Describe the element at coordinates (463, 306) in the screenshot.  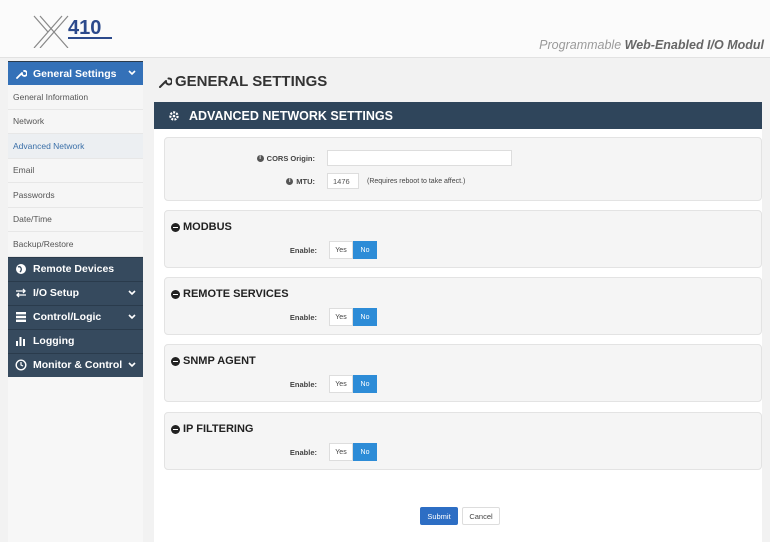
I see `remote-services-panel: REMOTE SERVICES Enable: Yes No` at that location.